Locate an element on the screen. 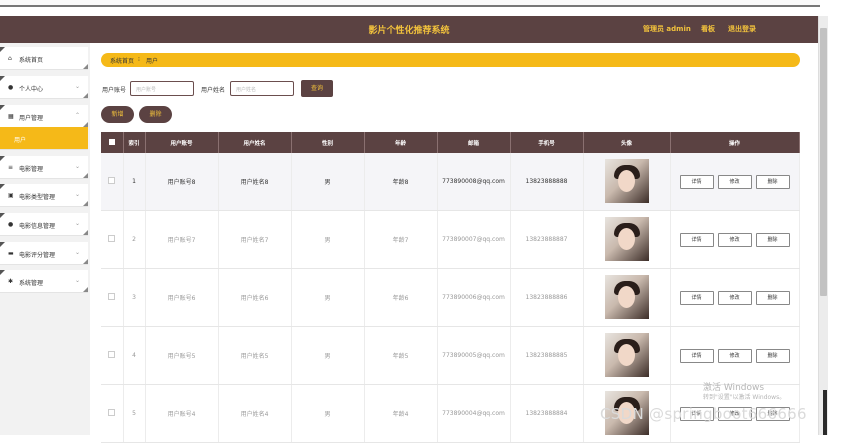  sidebar-item-label: 电影信息管理 is located at coordinates (37, 226).